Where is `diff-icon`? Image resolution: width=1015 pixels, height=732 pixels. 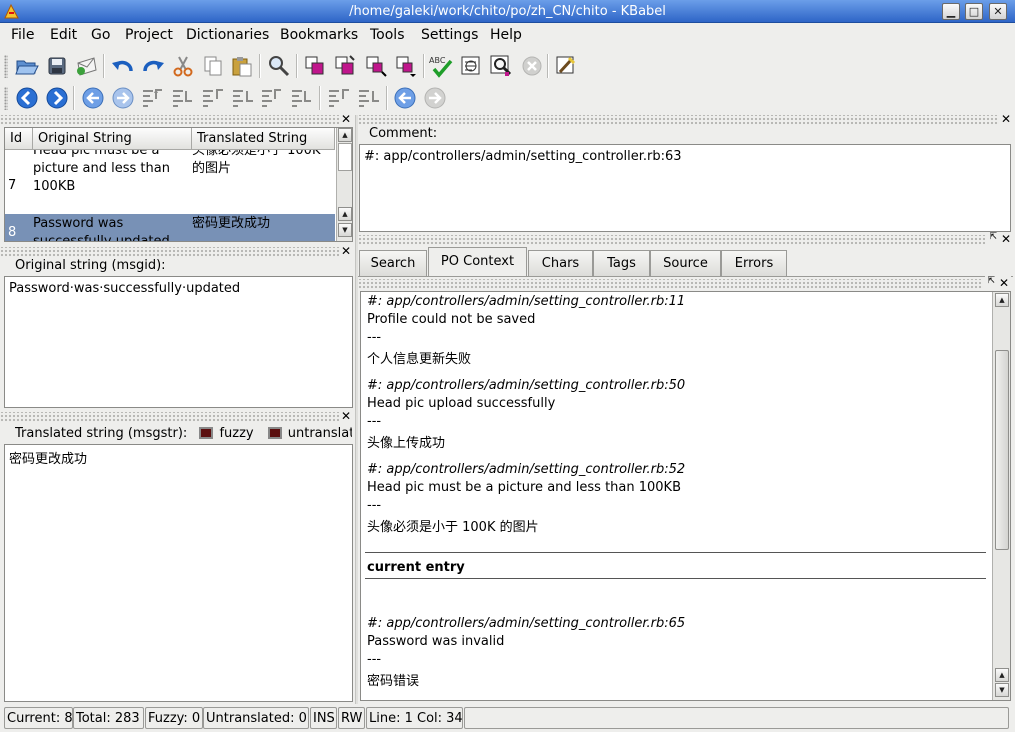 diff-icon is located at coordinates (345, 65).